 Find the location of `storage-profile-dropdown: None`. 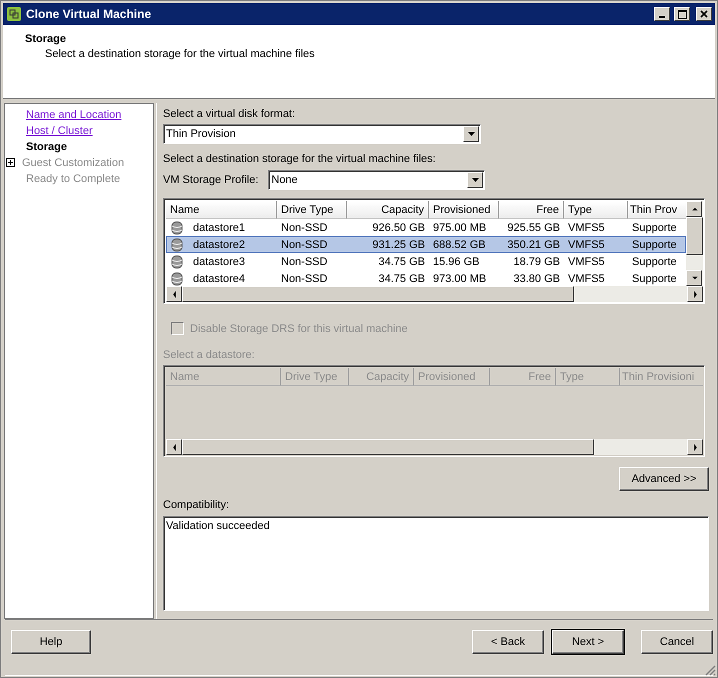

storage-profile-dropdown: None is located at coordinates (377, 180).